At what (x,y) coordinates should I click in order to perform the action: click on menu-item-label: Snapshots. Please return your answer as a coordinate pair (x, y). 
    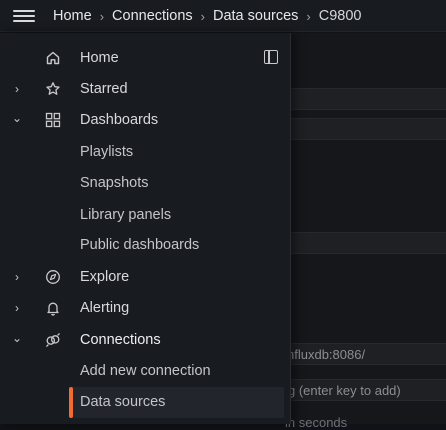
    Looking at the image, I should click on (114, 183).